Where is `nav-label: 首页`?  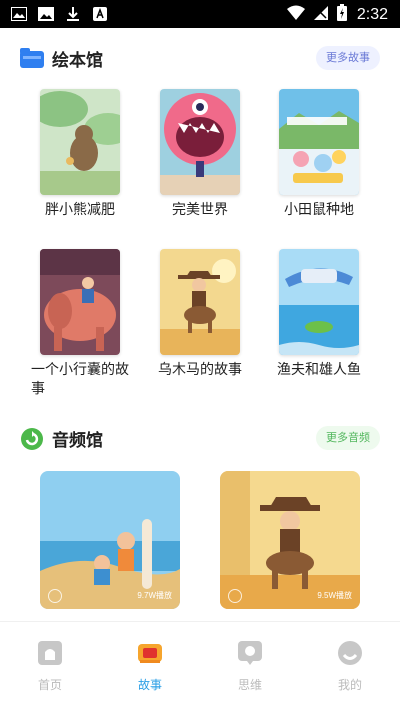 nav-label: 首页 is located at coordinates (49, 685).